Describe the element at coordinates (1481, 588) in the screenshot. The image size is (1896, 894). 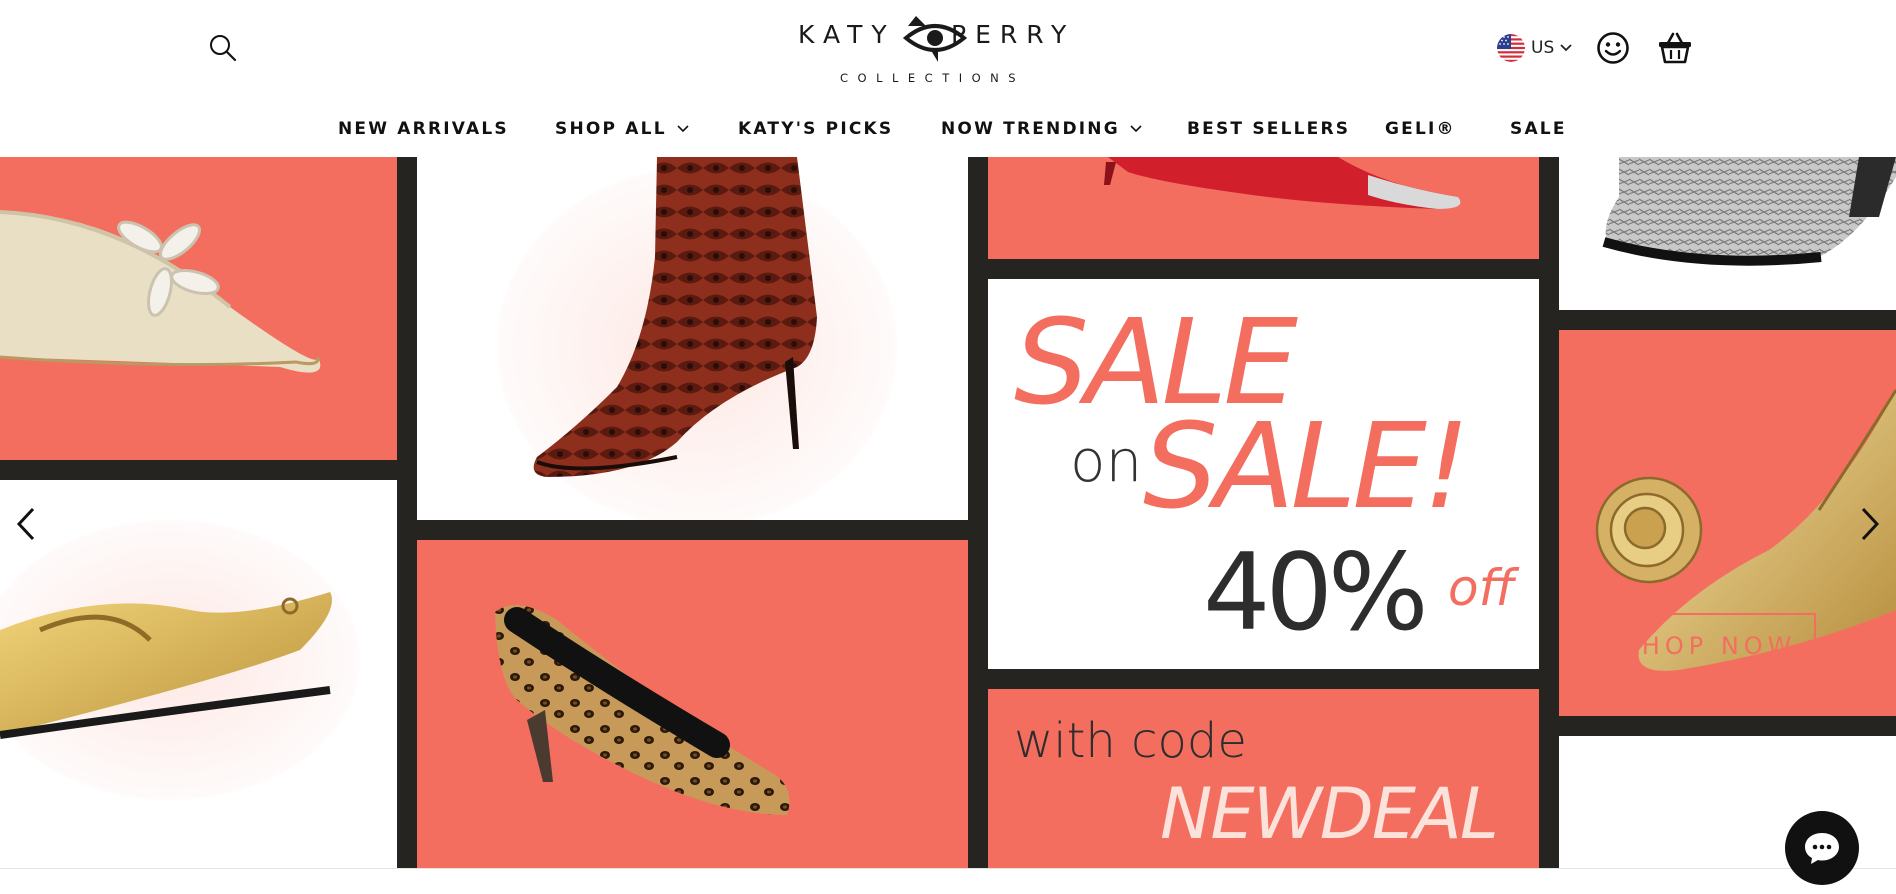
I see `promo-off: off` at that location.